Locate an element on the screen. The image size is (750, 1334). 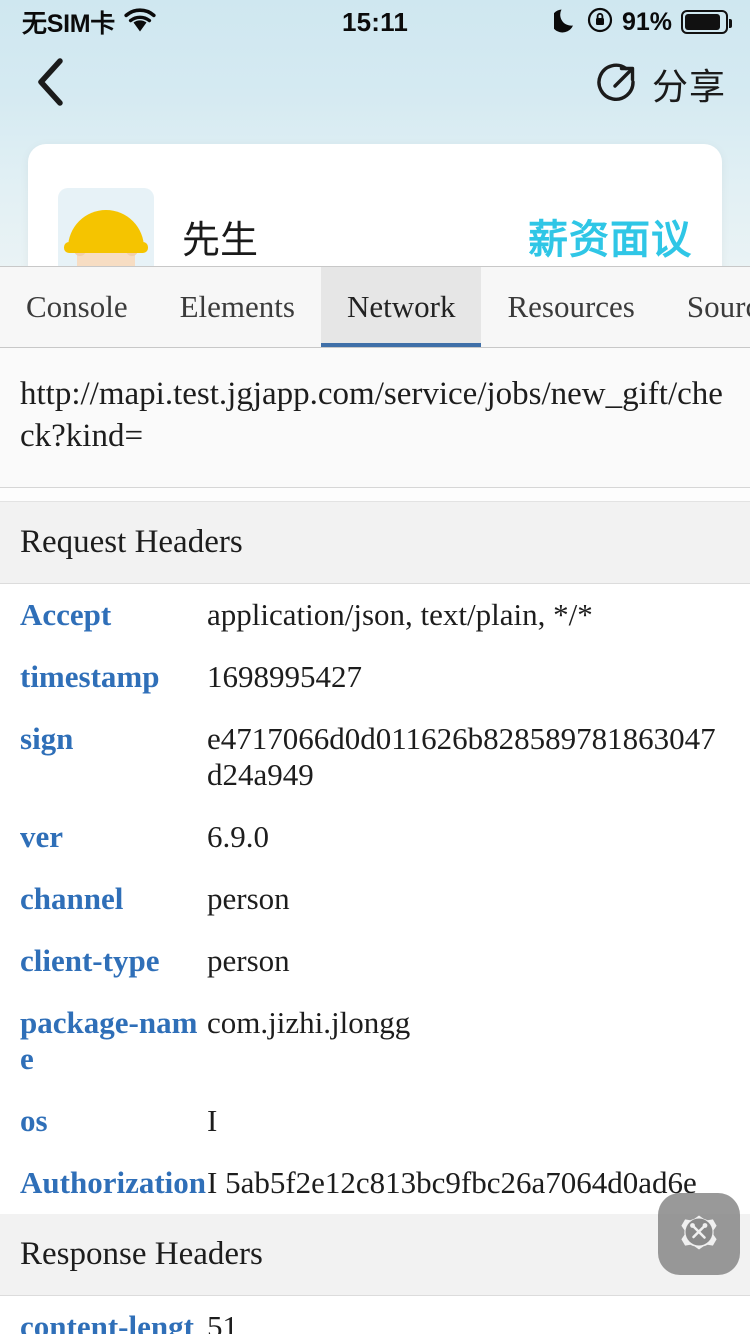
header-key: ver is located at coordinates (42, 837).